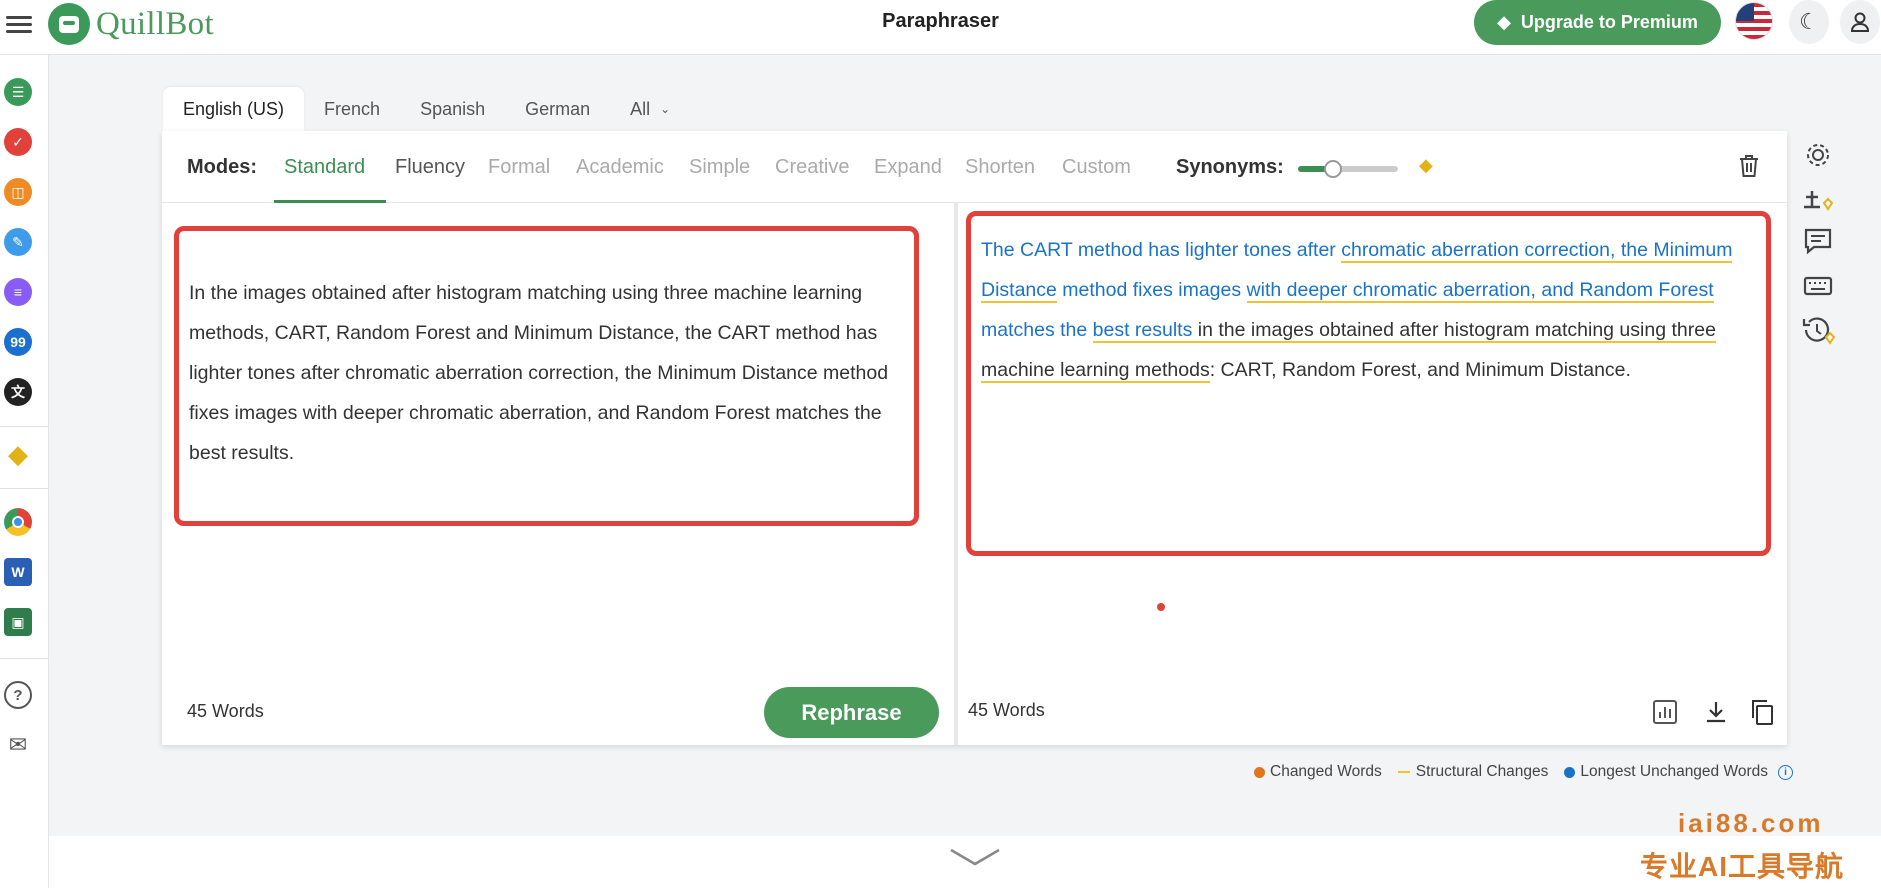 The width and height of the screenshot is (1881, 888). Describe the element at coordinates (1751, 823) in the screenshot. I see `watermark-url: iai88.com` at that location.